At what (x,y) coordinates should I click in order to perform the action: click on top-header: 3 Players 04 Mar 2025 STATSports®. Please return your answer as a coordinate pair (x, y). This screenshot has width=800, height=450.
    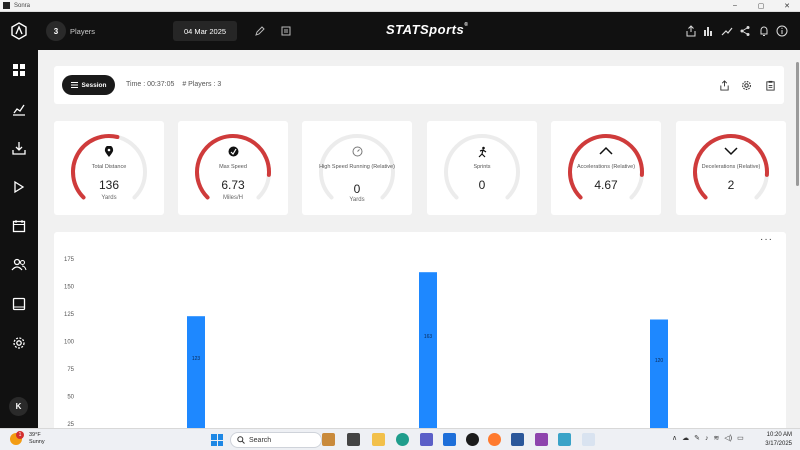
    Looking at the image, I should click on (400, 31).